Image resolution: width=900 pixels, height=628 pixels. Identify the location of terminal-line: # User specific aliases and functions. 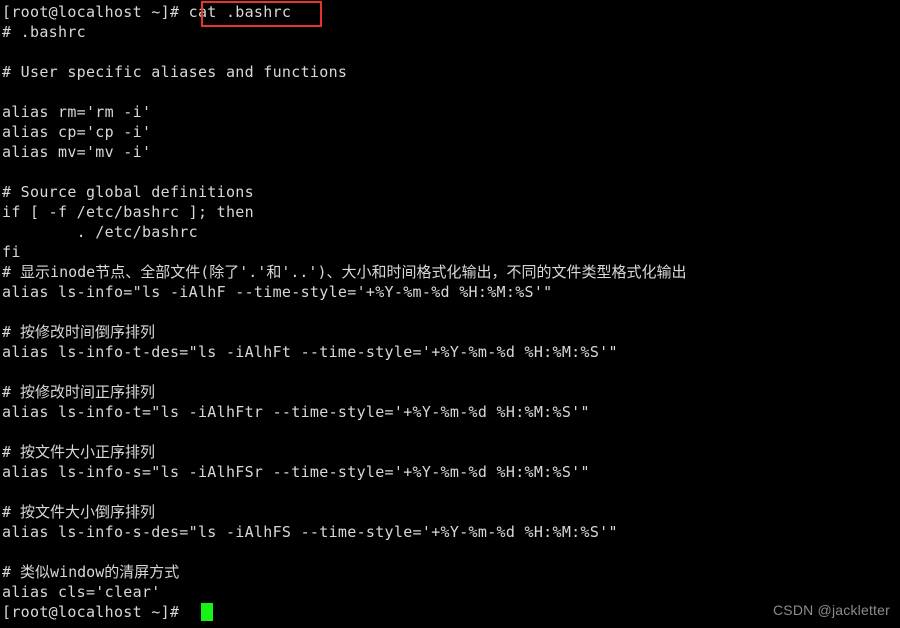
(175, 72).